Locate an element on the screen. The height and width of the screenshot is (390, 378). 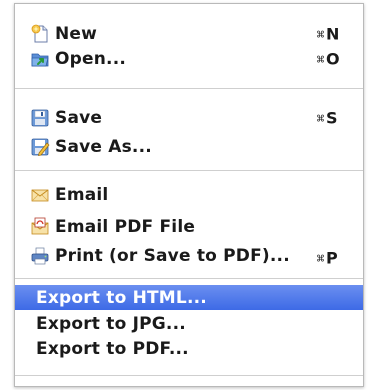
menu-item-label: Email PDF File is located at coordinates (125, 227).